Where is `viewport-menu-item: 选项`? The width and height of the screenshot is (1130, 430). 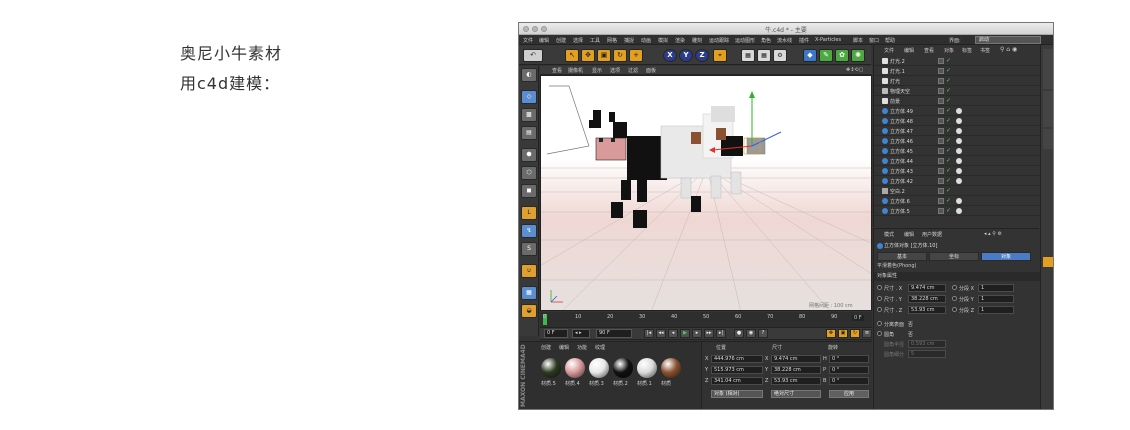
viewport-menu-item: 选项 is located at coordinates (615, 70).